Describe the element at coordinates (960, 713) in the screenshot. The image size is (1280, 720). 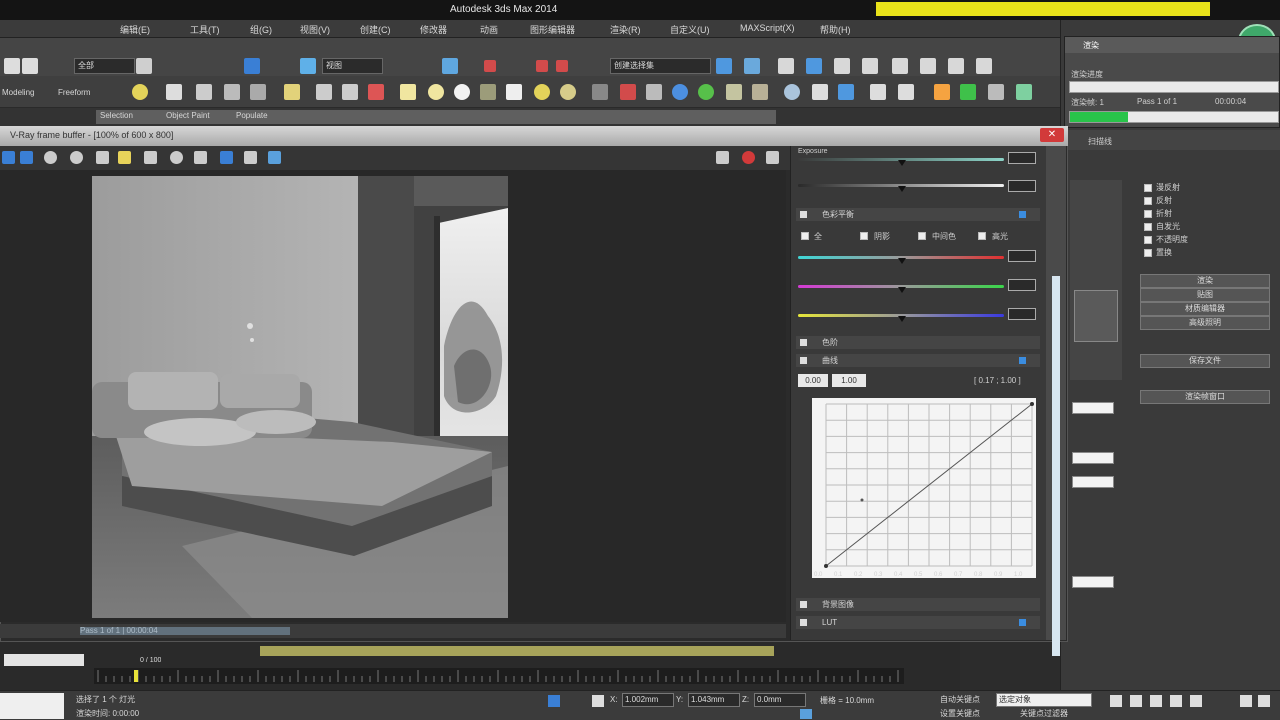
I see `set-key-button: 设置关键点` at that location.